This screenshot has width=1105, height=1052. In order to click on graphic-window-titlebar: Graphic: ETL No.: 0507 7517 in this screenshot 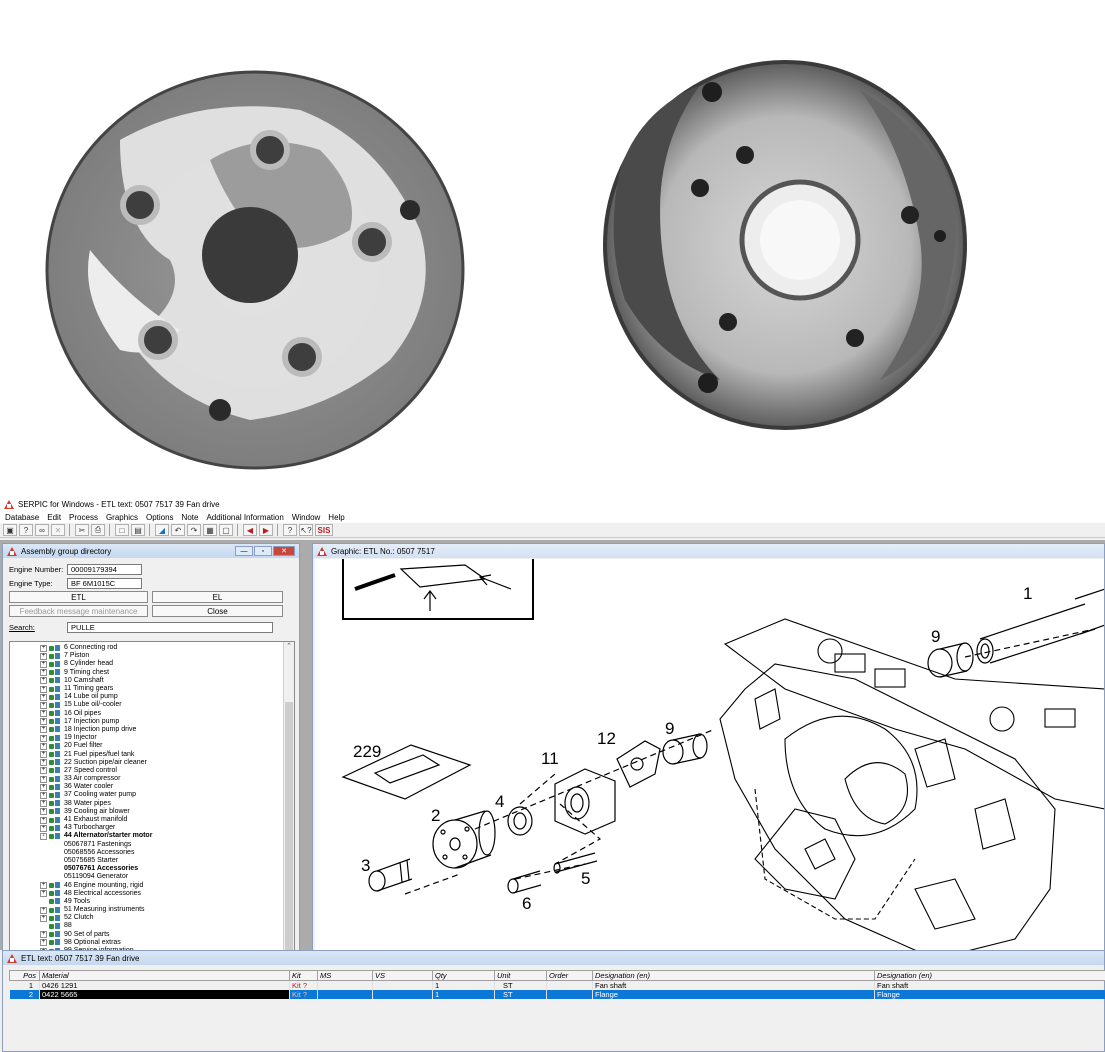, I will do `click(708, 551)`.